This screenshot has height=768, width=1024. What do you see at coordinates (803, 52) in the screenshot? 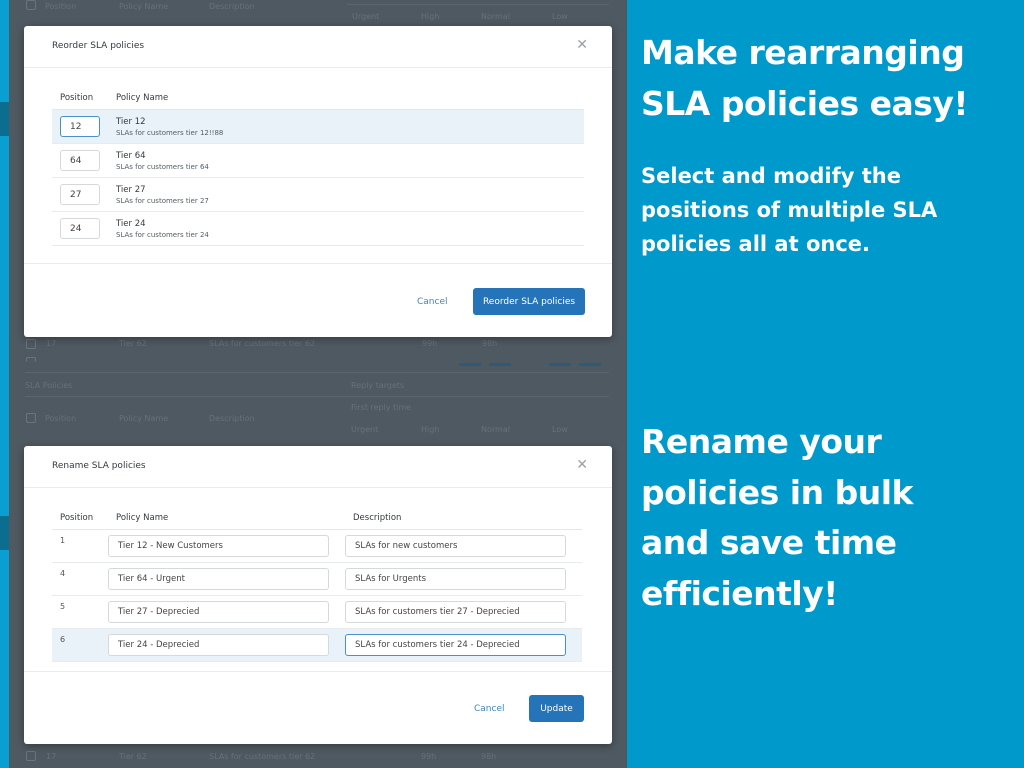
I see `promo-headline-1-line-1: Make rearranging` at bounding box center [803, 52].